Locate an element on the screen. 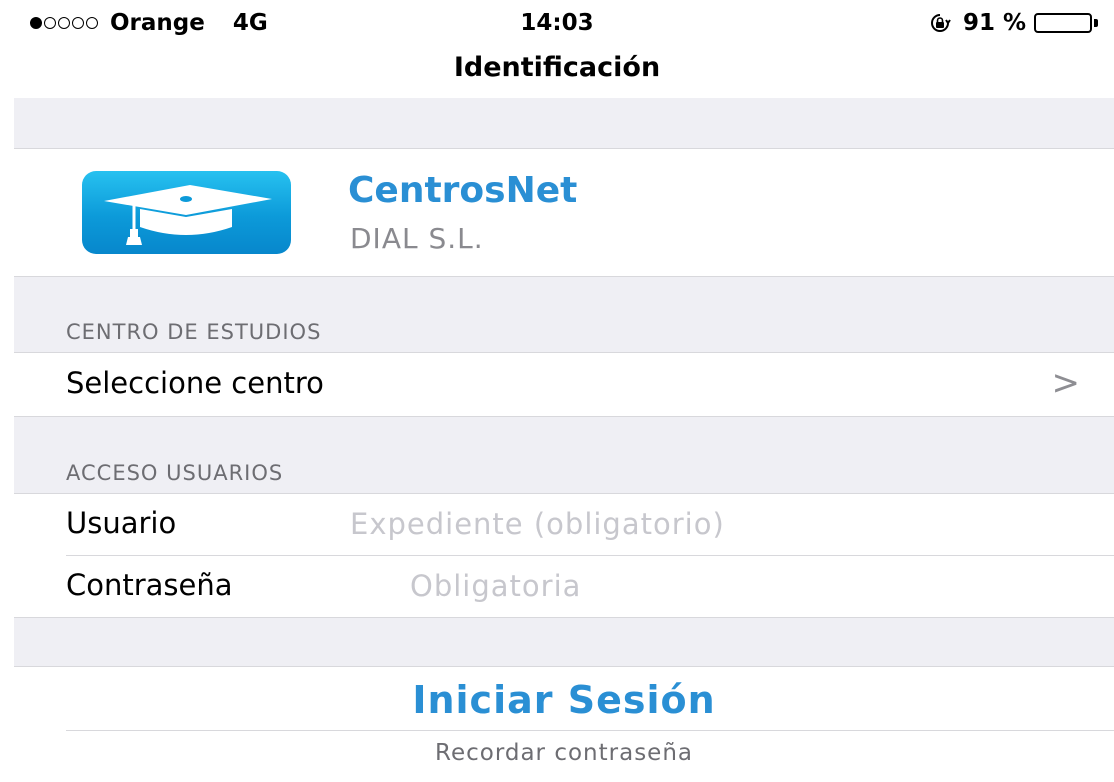 This screenshot has width=1114, height=782. battery-percentage: 91 % is located at coordinates (994, 23).